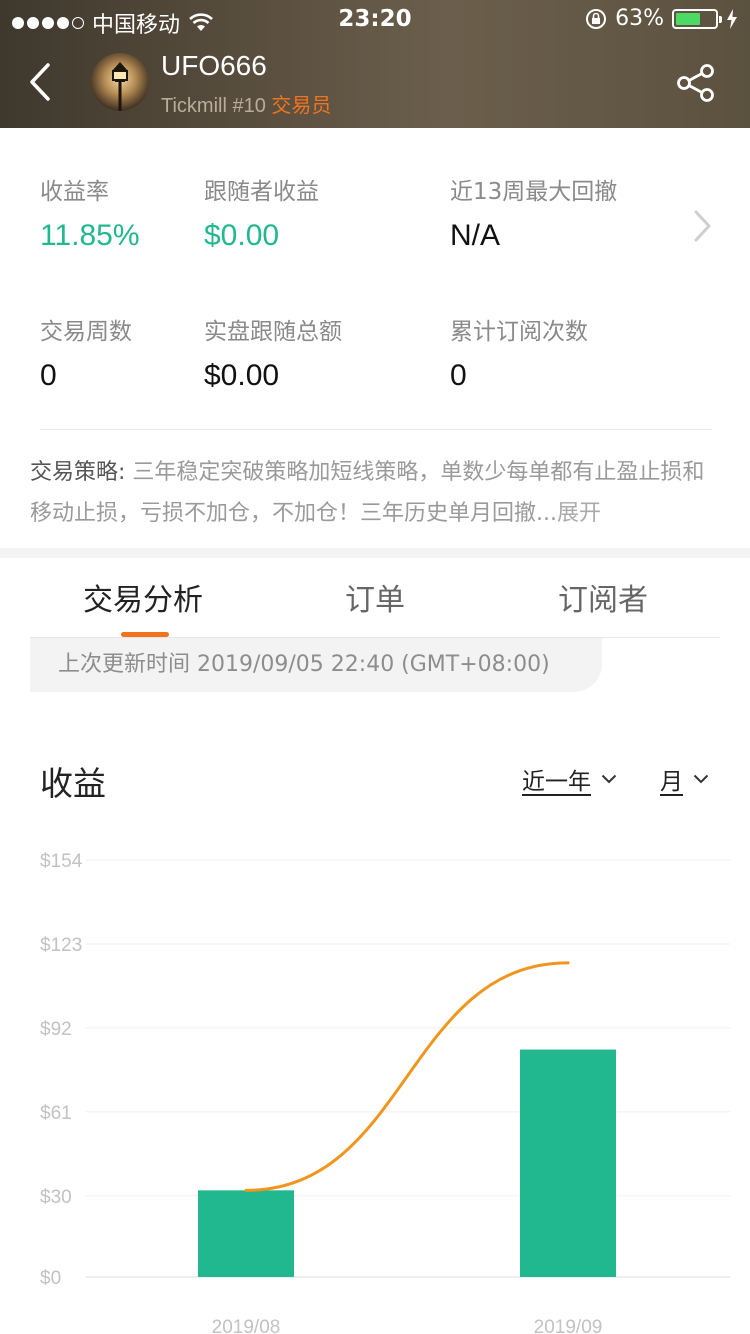 The image size is (750, 1334). Describe the element at coordinates (702, 226) in the screenshot. I see `chevron-right-icon` at that location.